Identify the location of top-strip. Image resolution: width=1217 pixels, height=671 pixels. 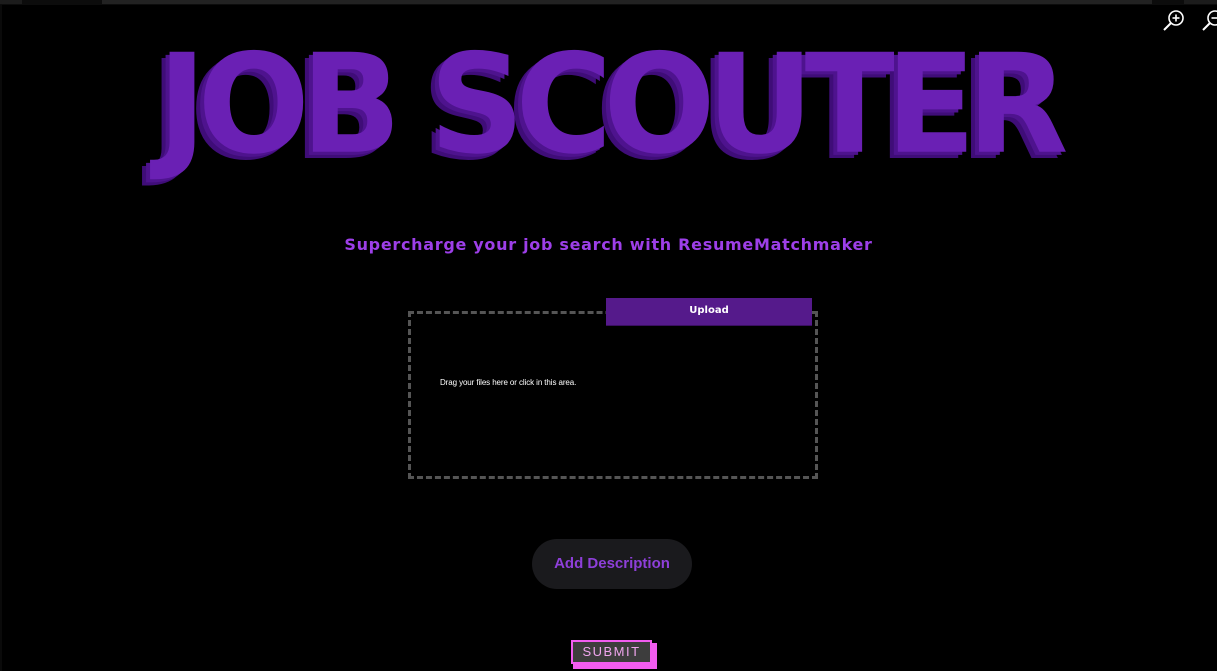
(608, 2).